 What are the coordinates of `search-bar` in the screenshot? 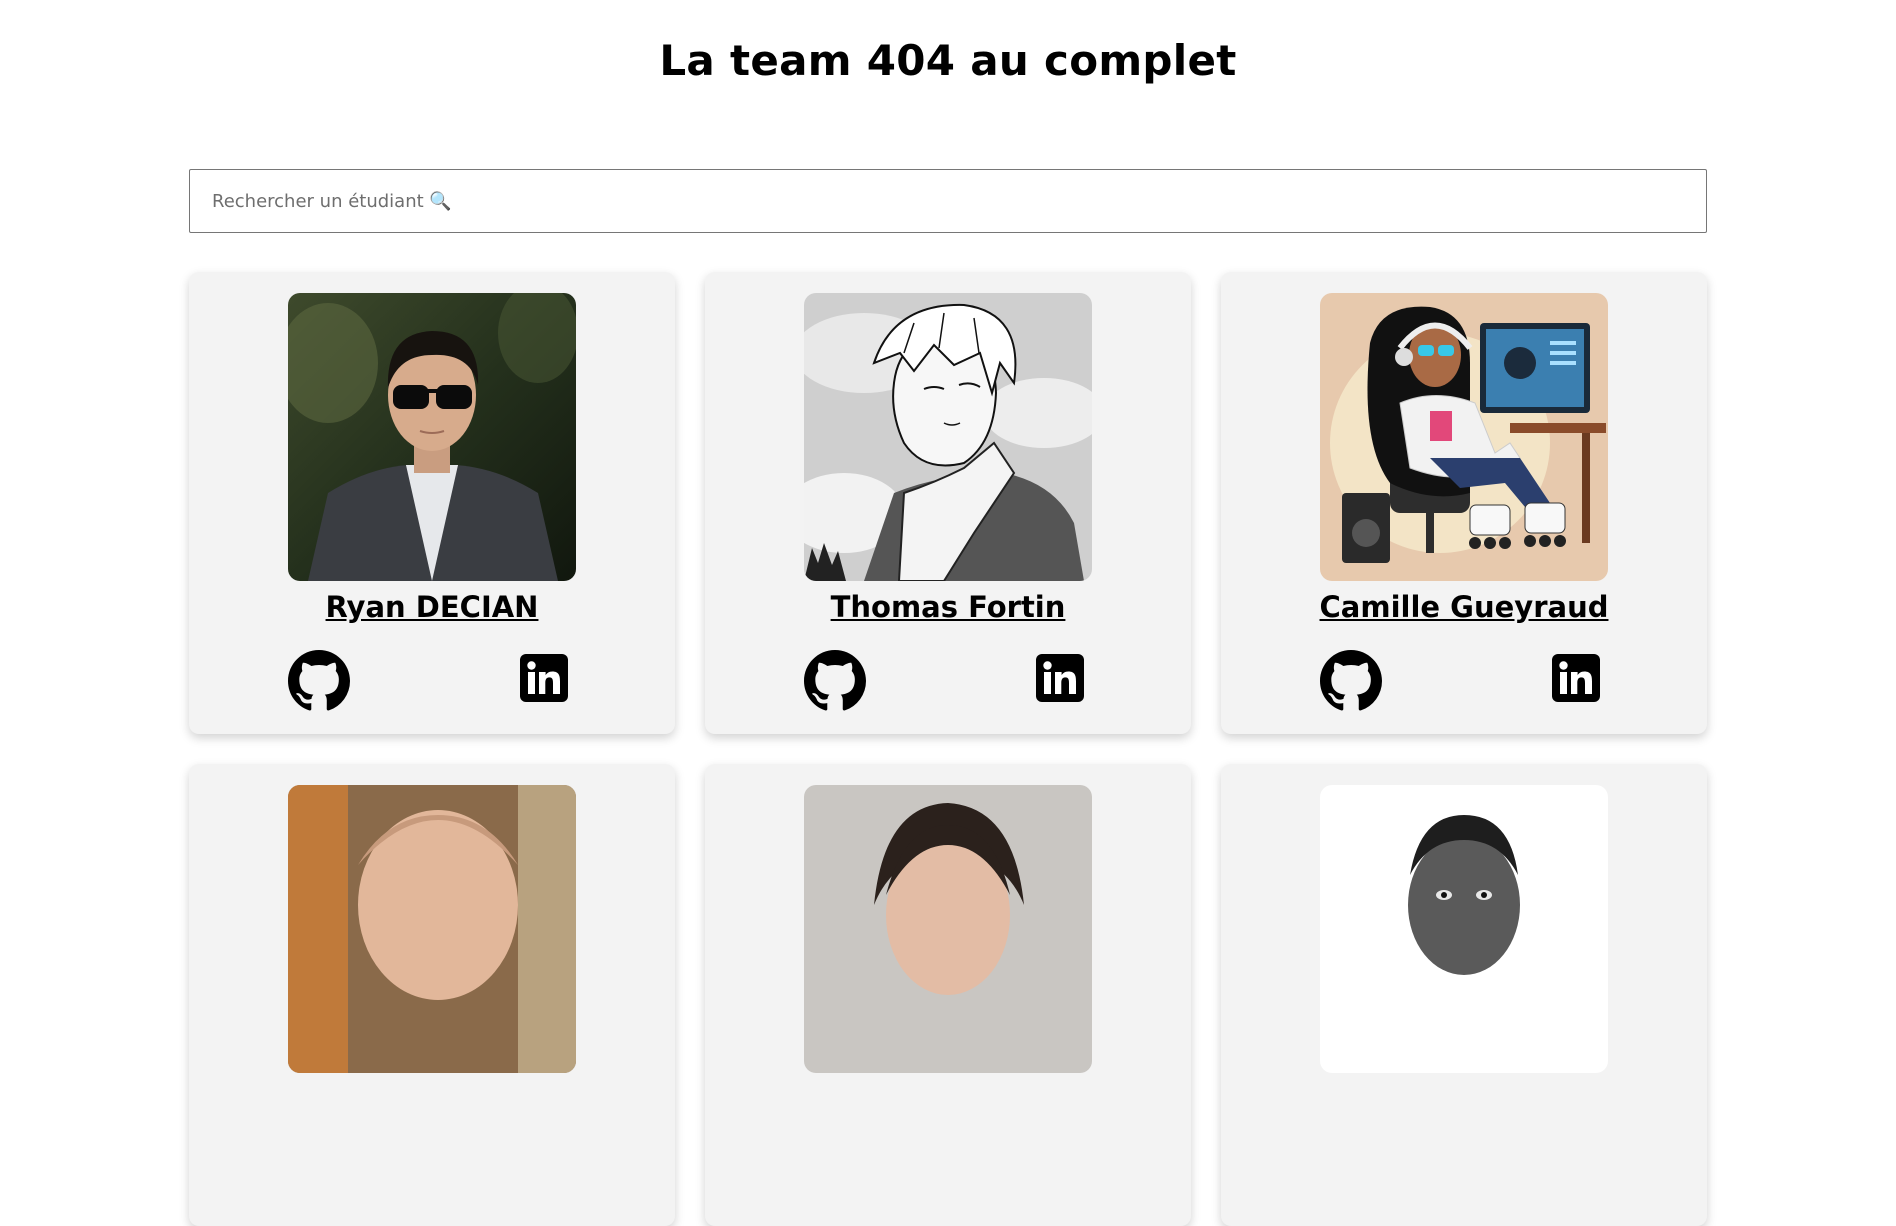 It's located at (948, 201).